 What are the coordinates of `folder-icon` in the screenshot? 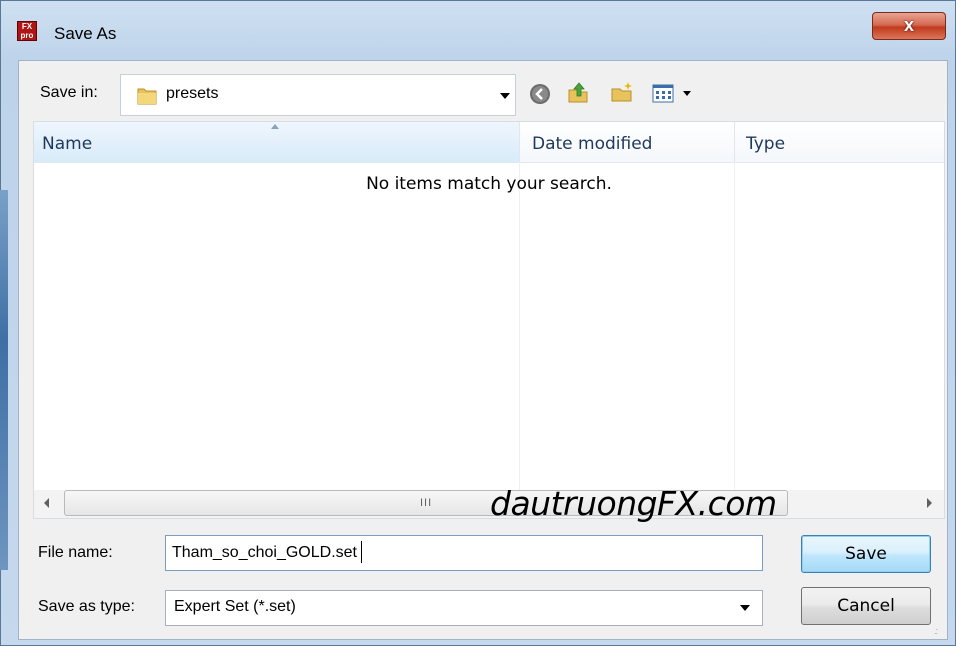 It's located at (147, 96).